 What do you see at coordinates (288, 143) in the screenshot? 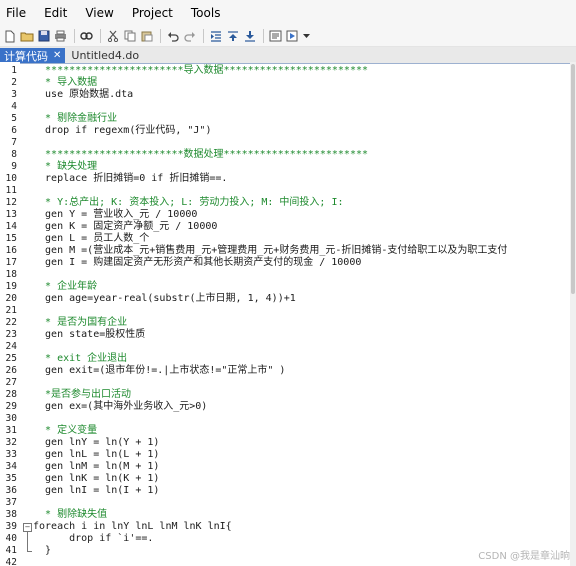
I see `code-line: 7` at bounding box center [288, 143].